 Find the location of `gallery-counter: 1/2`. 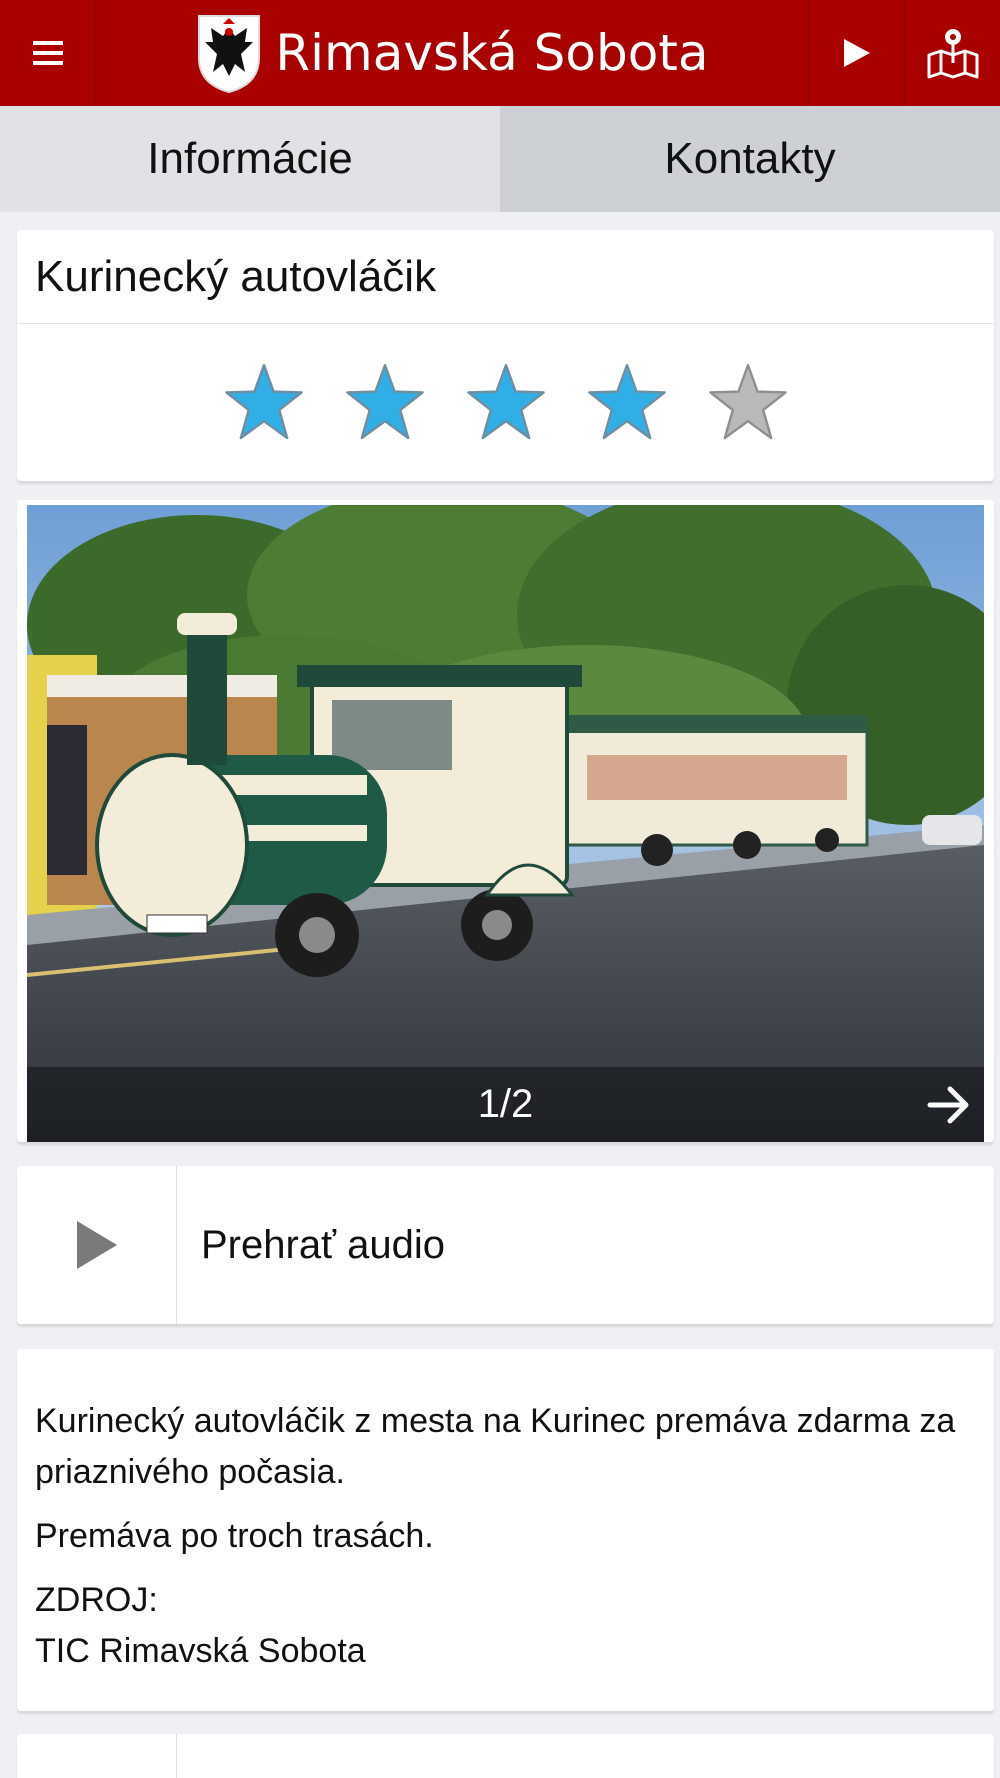

gallery-counter: 1/2 is located at coordinates (505, 1104).